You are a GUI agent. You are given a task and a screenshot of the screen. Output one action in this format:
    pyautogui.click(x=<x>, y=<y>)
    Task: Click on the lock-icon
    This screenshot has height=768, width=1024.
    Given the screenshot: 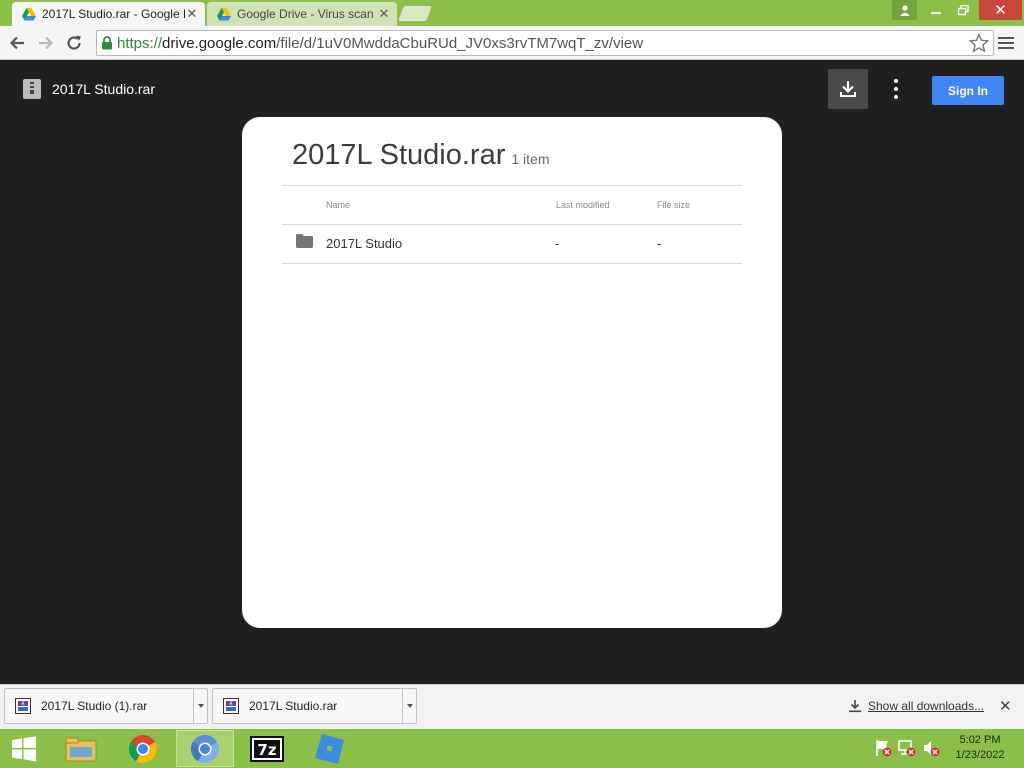 What is the action you would take?
    pyautogui.click(x=107, y=43)
    